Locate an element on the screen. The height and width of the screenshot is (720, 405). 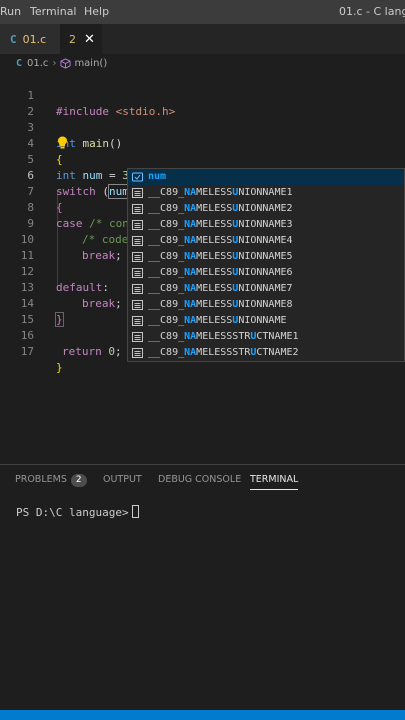
breadcrumb-file: 01.c is located at coordinates (37, 63).